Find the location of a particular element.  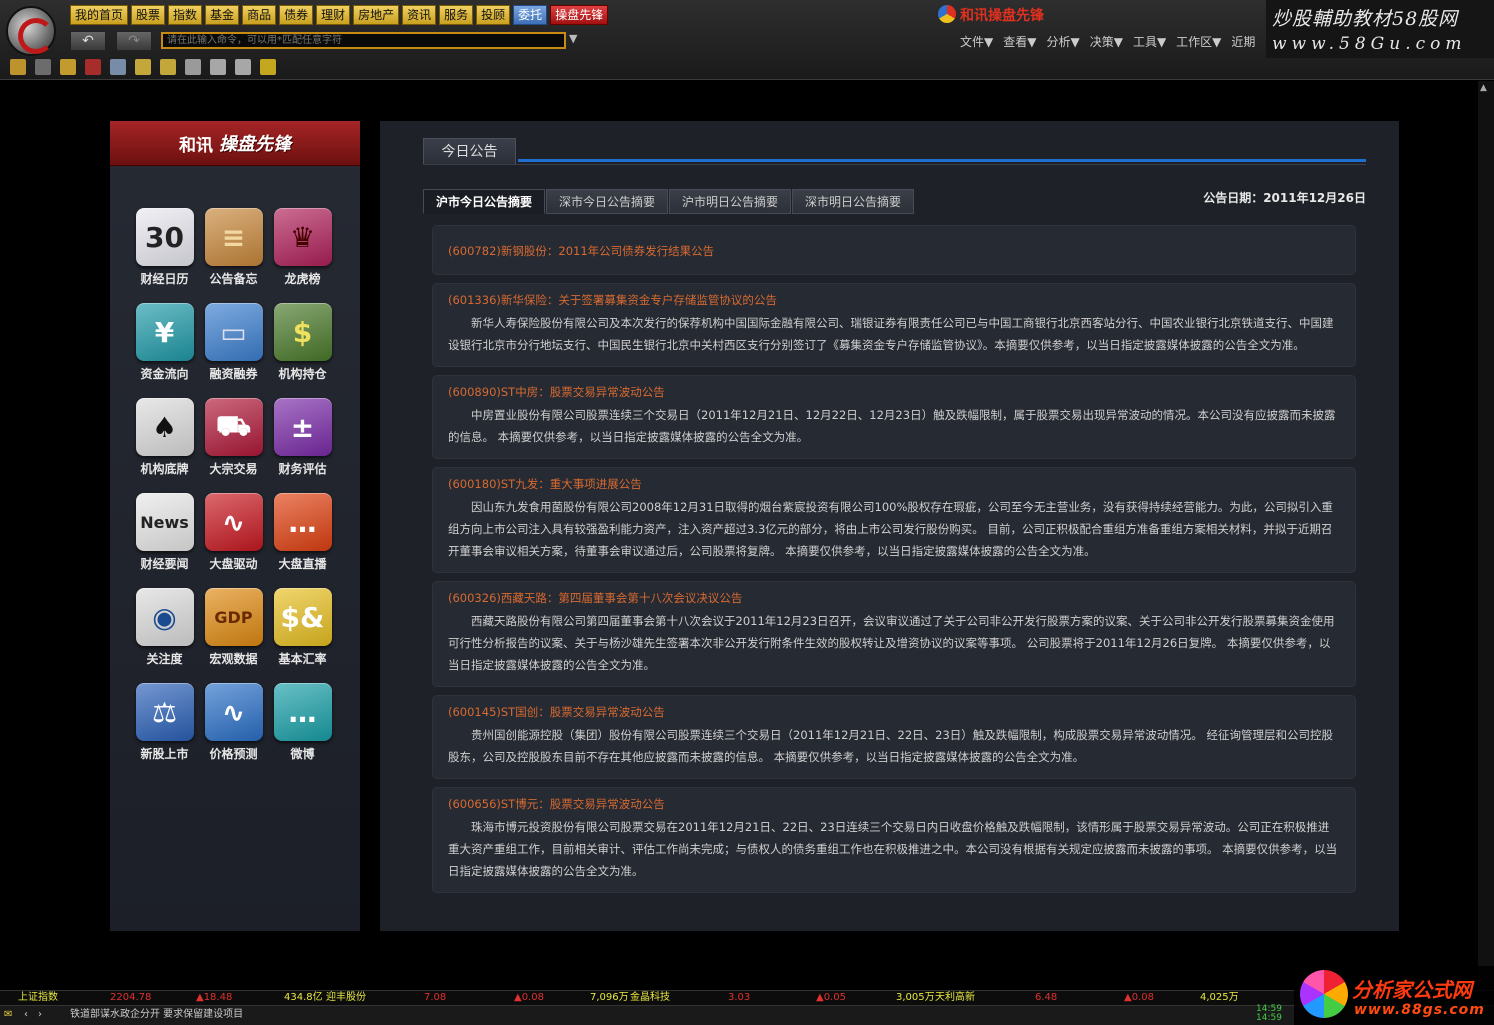

app-tile: ▭ 融资融券 is located at coordinates (233, 342).